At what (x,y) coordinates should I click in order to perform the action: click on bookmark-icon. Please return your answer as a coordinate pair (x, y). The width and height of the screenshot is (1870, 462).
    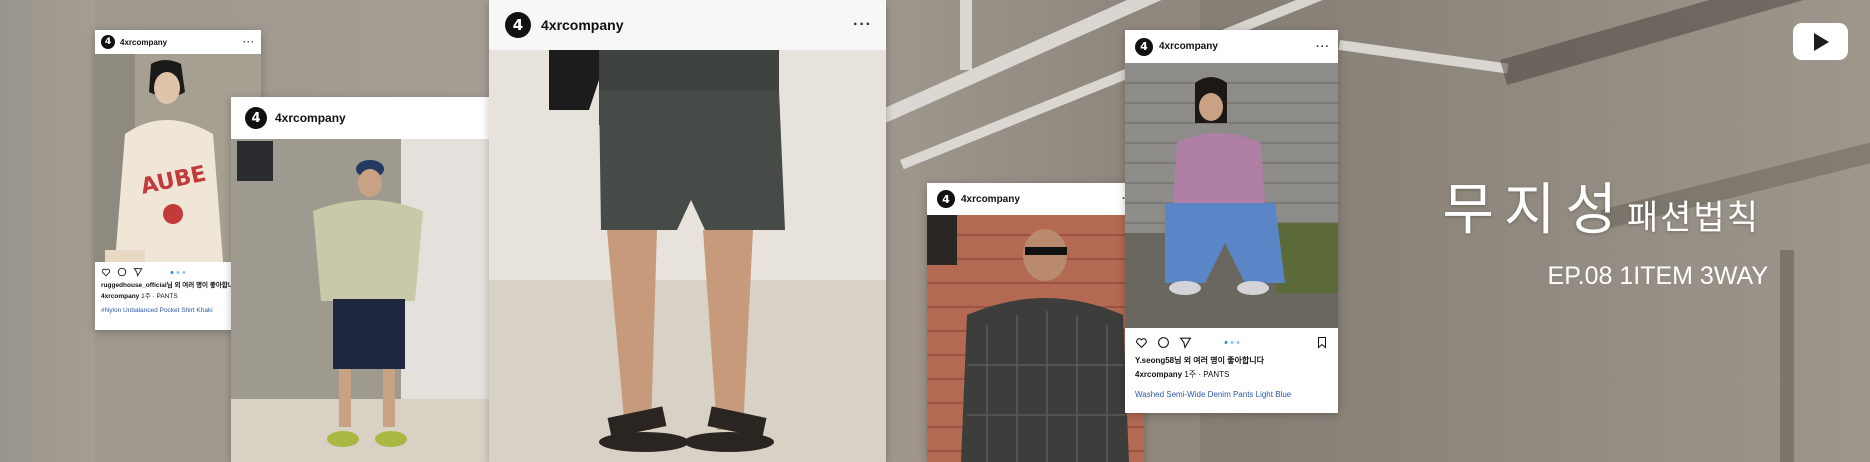
    Looking at the image, I should click on (1322, 342).